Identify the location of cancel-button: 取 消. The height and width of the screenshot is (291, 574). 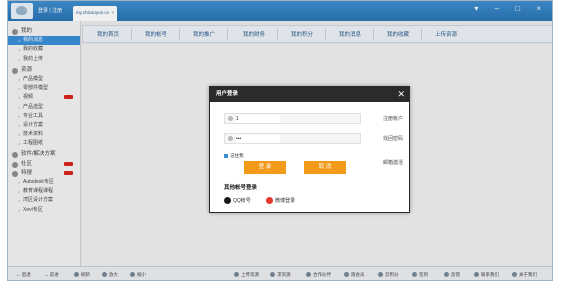
(325, 167).